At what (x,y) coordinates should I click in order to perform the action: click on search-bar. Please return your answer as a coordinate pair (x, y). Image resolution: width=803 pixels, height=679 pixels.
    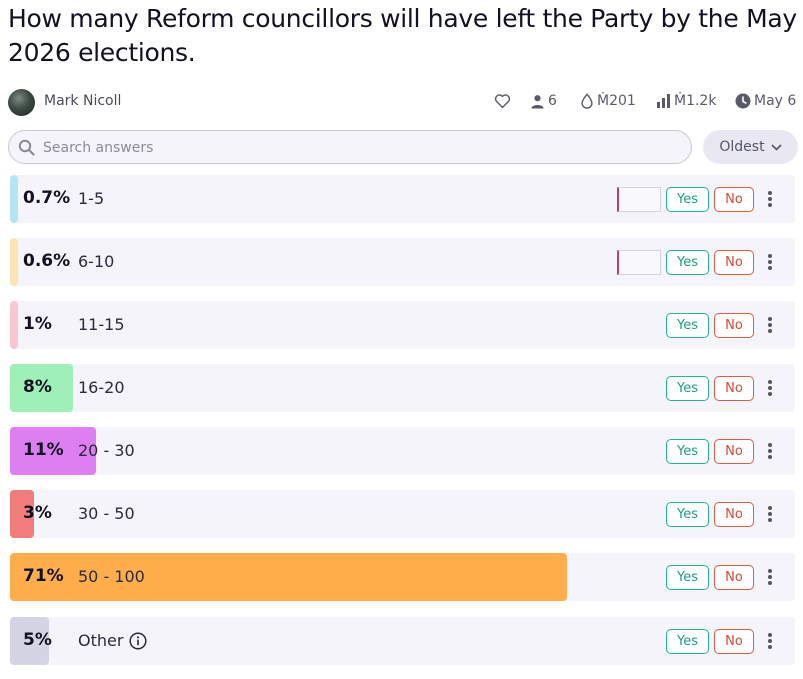
    Looking at the image, I should click on (350, 147).